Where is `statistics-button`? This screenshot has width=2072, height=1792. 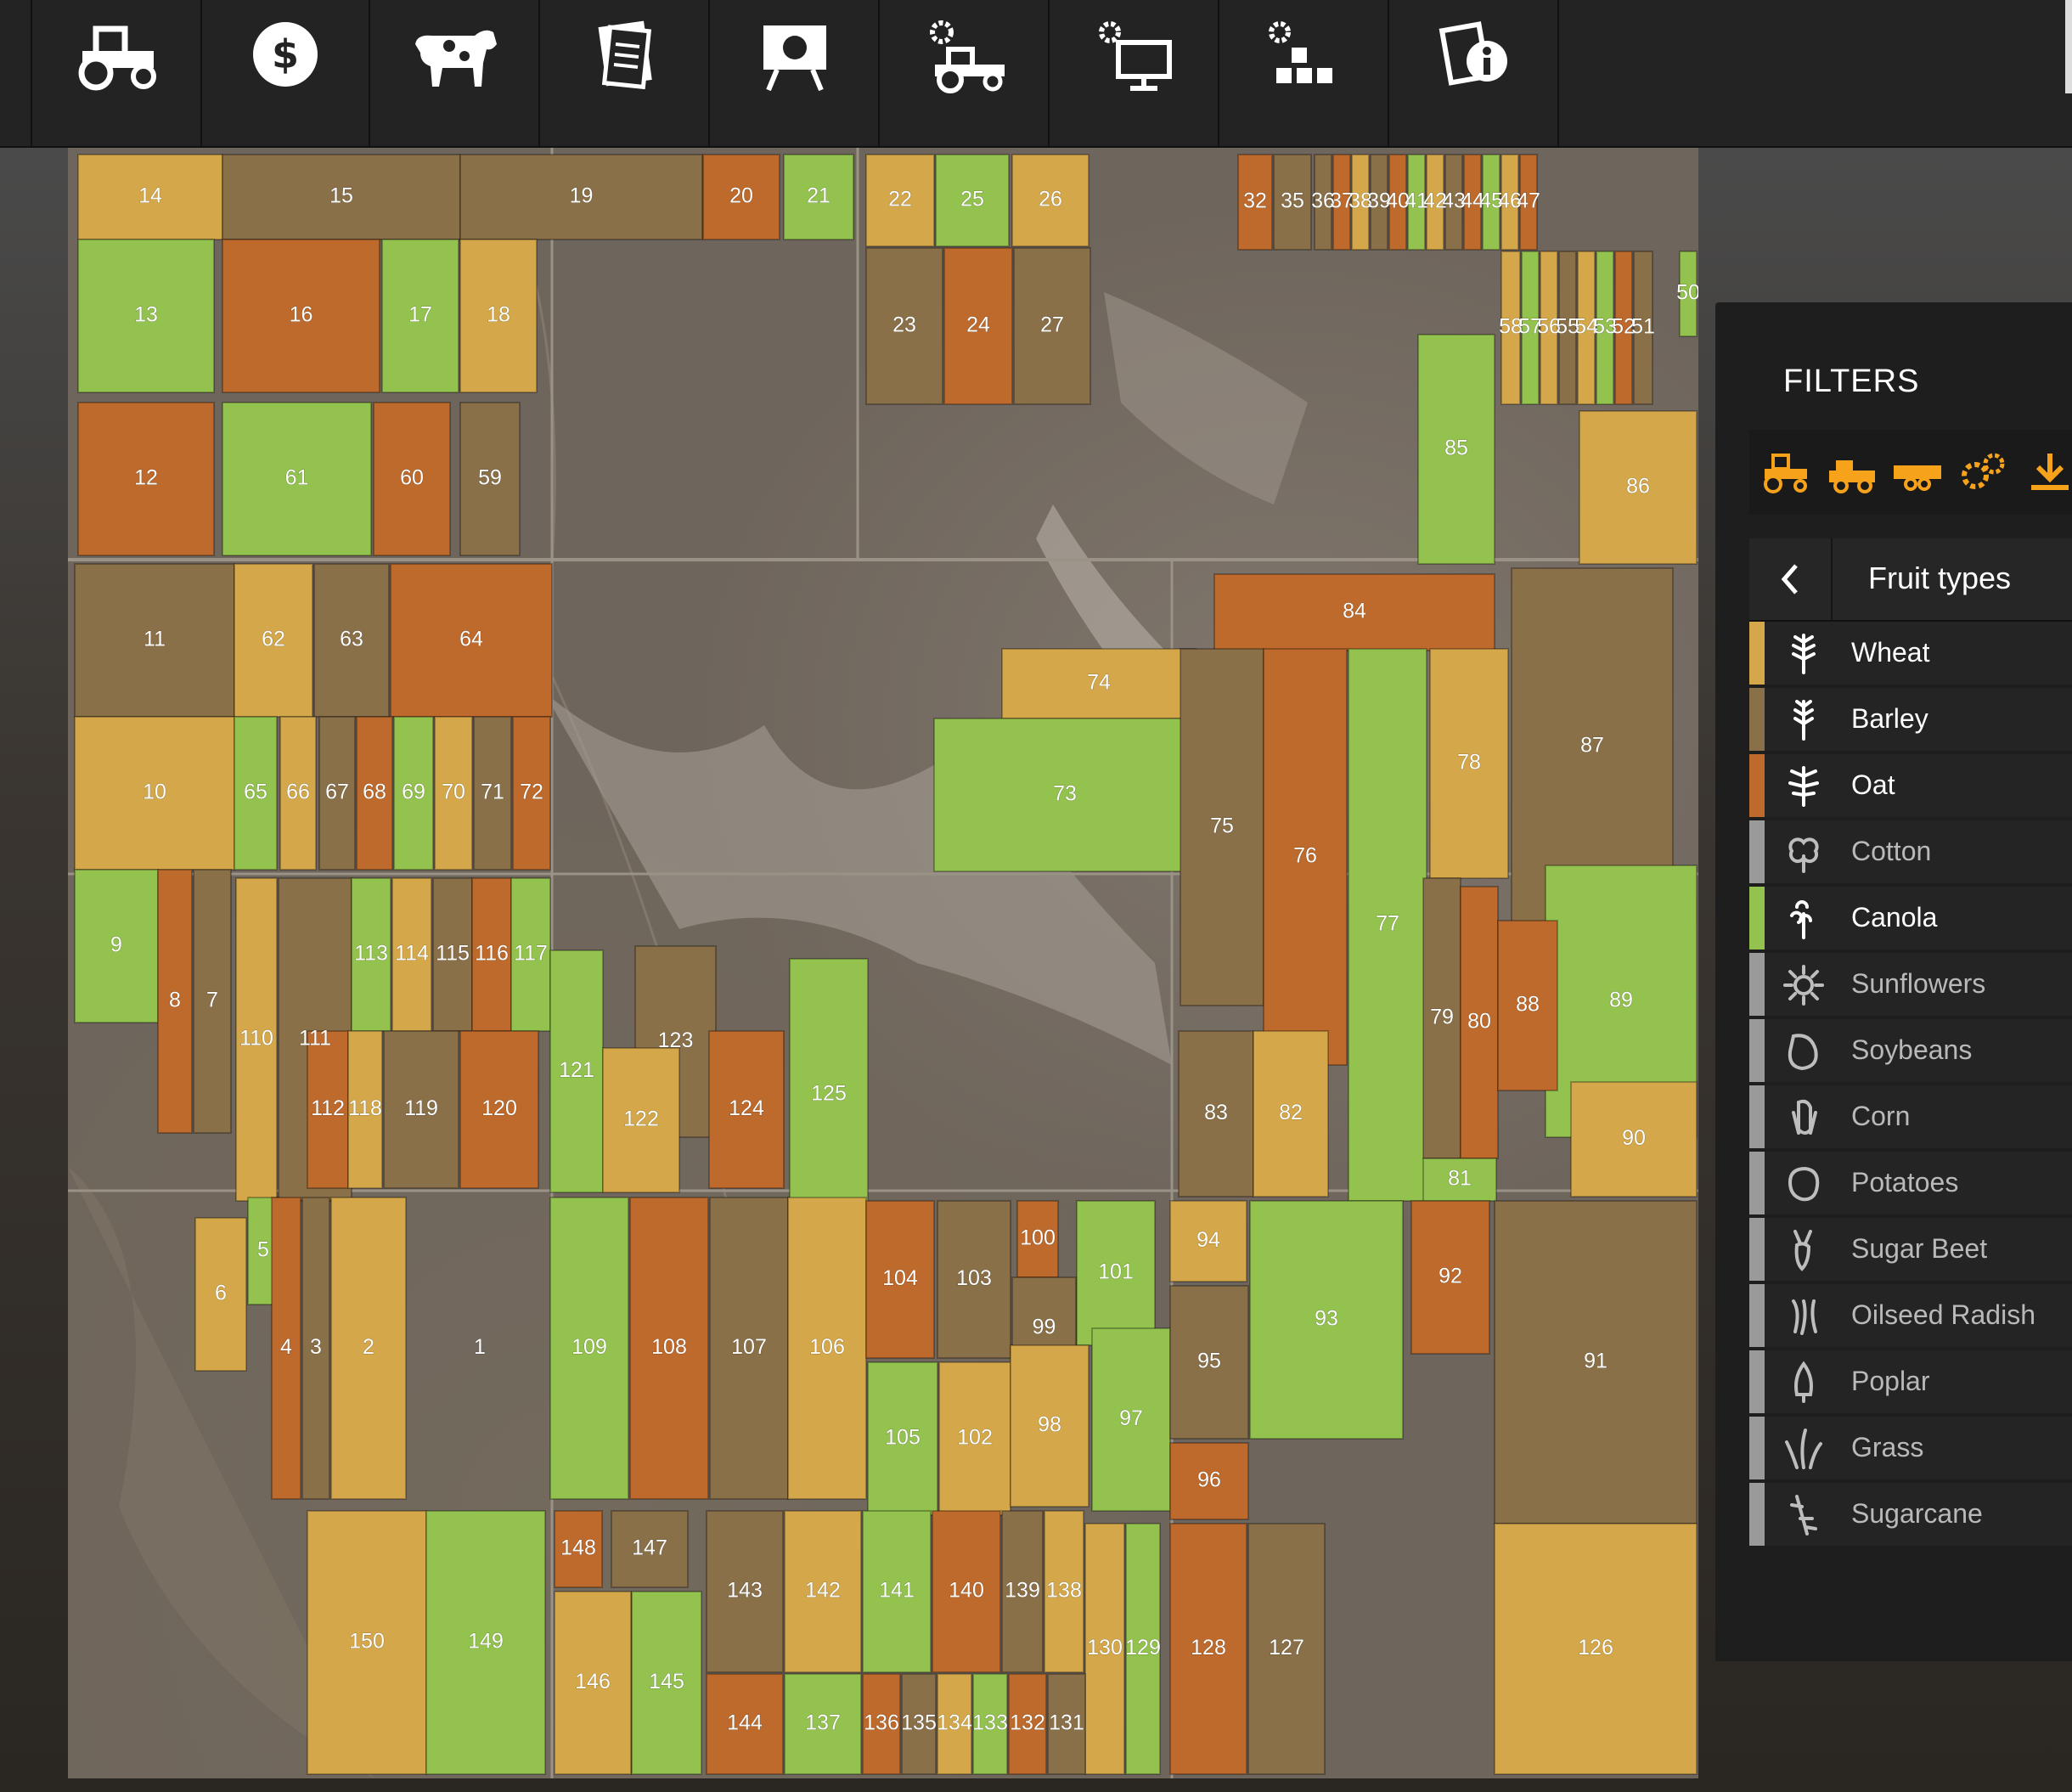 statistics-button is located at coordinates (796, 73).